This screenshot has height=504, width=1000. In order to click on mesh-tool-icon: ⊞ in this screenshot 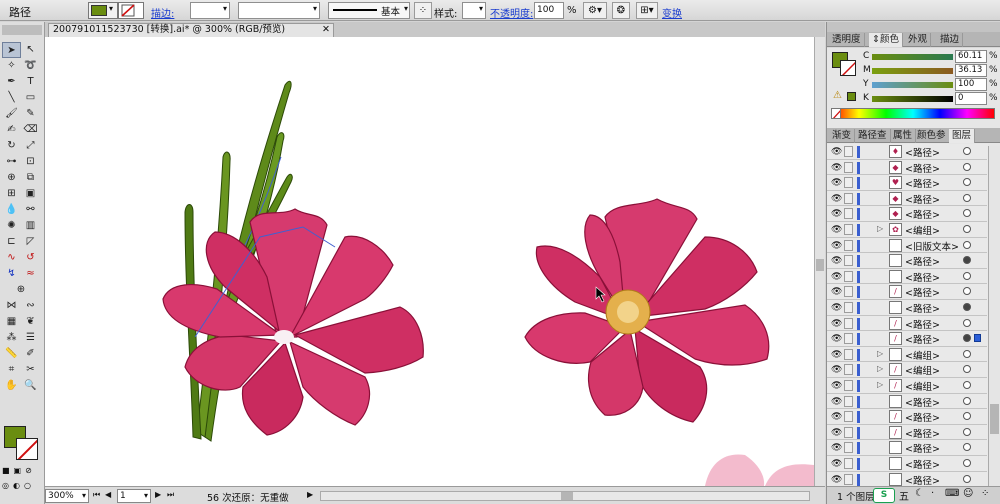, I will do `click(11, 194)`.